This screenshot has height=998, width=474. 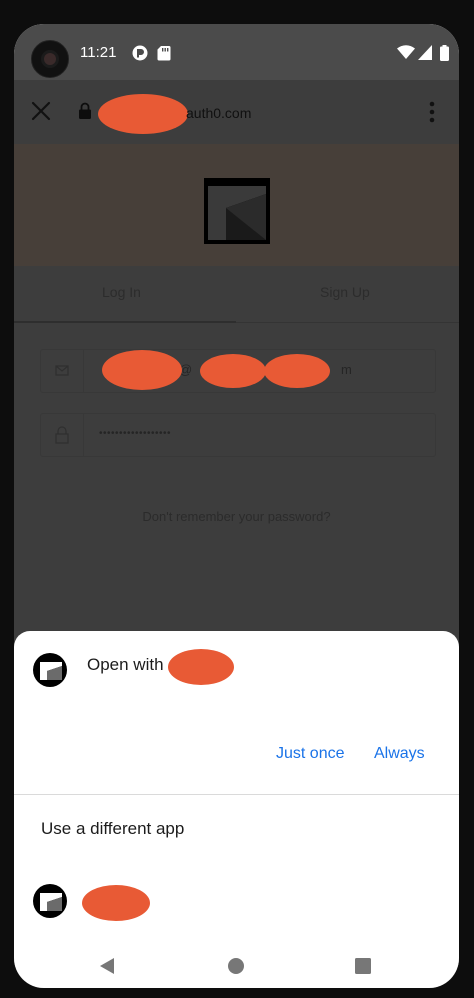 I want to click on battery-icon, so click(x=444, y=53).